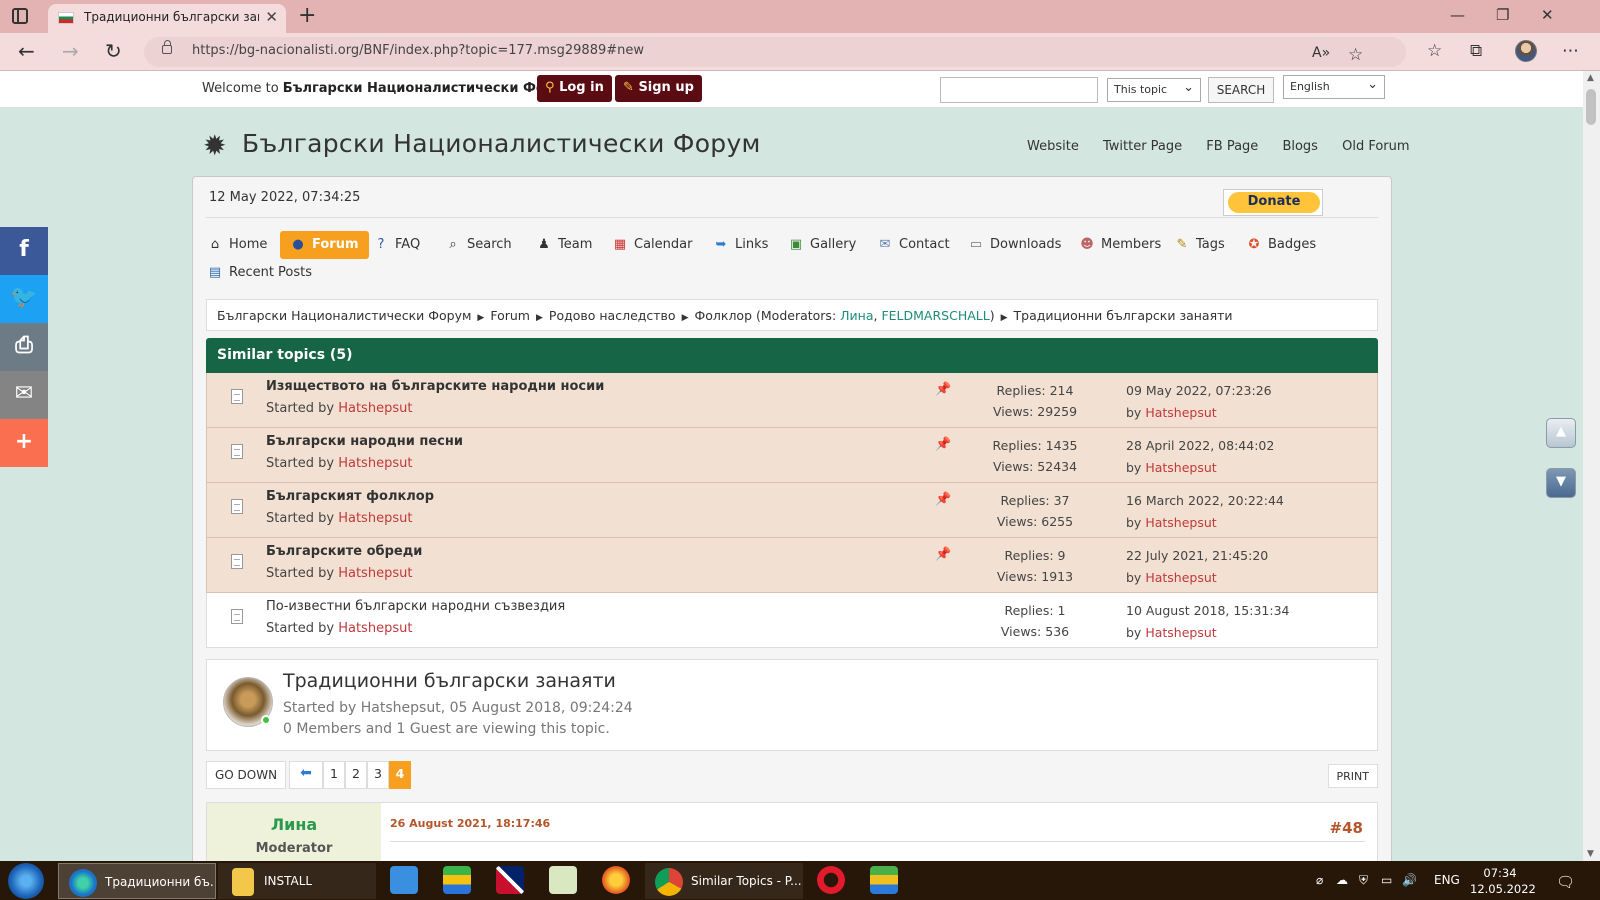  Describe the element at coordinates (1591, 107) in the screenshot. I see `scrollbar-thumb` at that location.